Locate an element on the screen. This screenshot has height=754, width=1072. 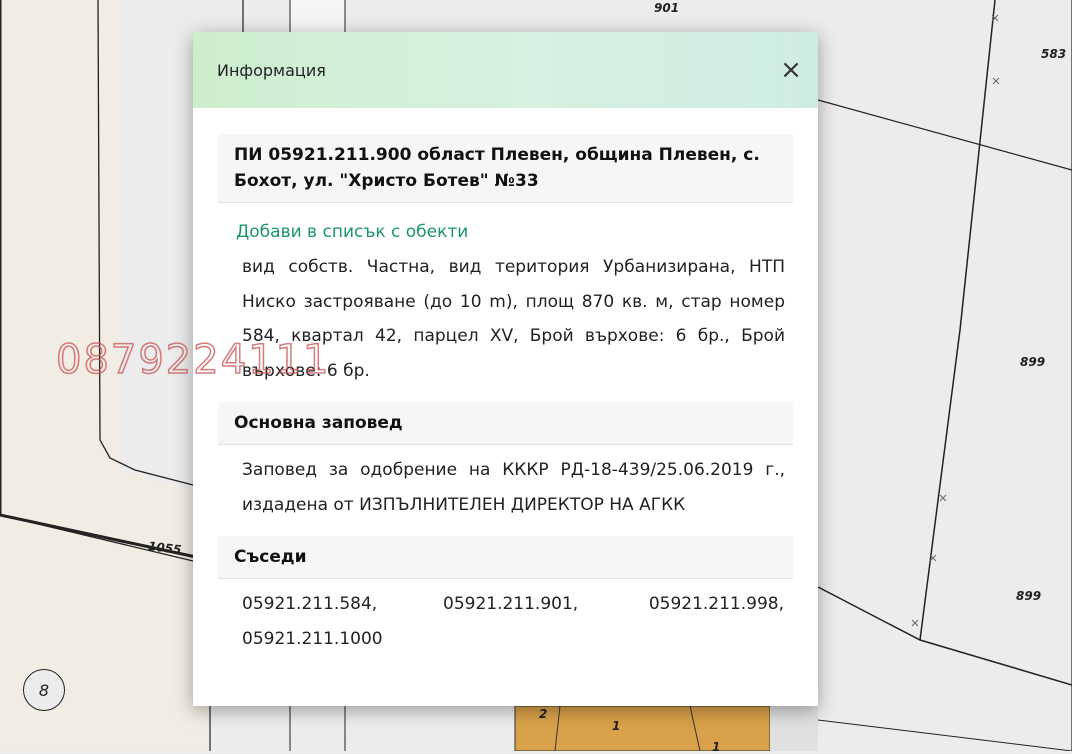
order-heading: Основна заповед is located at coordinates (505, 423).